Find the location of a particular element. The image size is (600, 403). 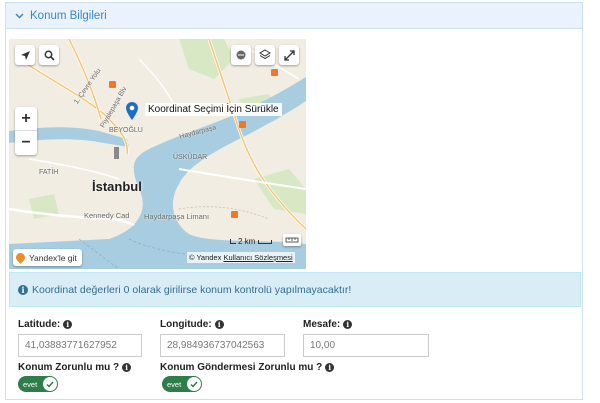

map-label-uskudar: ÜSKÜDAR is located at coordinates (190, 157).